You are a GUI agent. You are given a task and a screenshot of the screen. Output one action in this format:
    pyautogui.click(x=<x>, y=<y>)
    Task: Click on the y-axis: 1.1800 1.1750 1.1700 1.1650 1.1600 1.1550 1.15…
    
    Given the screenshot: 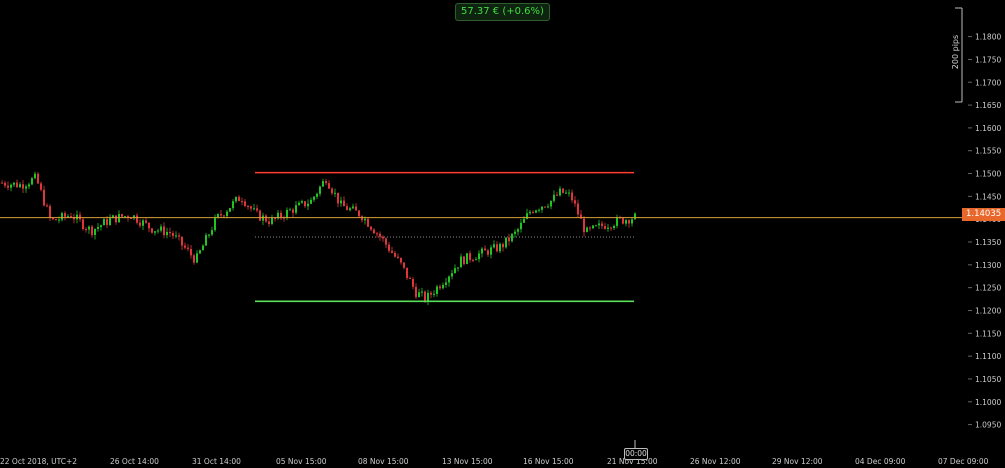 What is the action you would take?
    pyautogui.click(x=984, y=231)
    